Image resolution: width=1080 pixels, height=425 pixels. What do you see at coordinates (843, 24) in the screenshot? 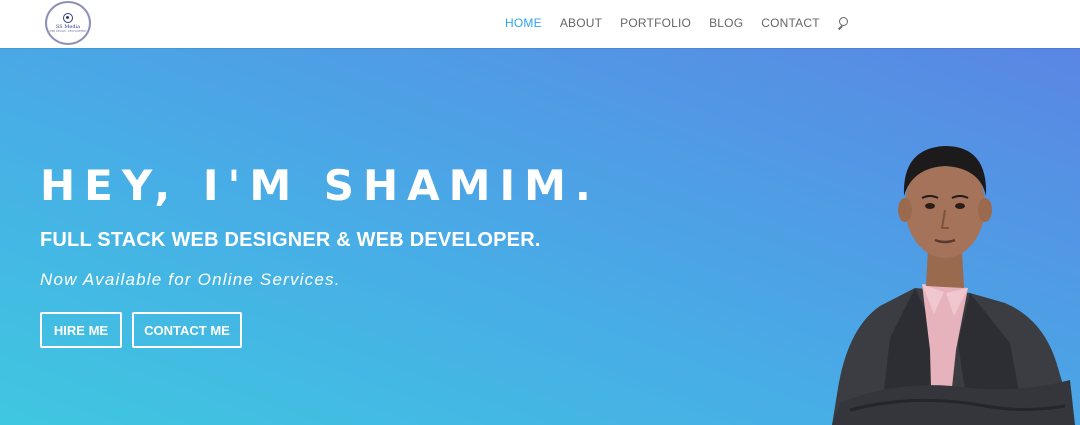
I see `search-icon` at bounding box center [843, 24].